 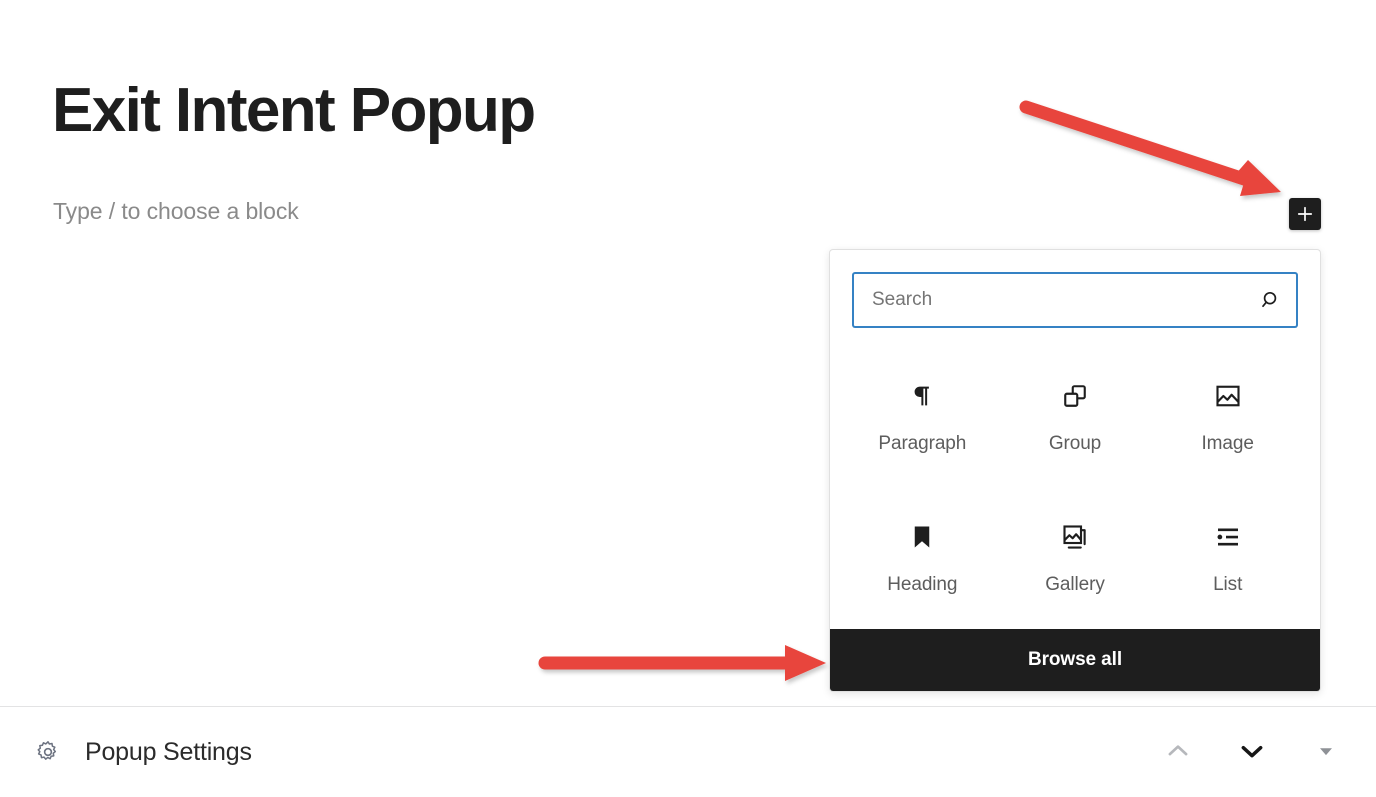 I want to click on search-icon, so click(x=1271, y=300).